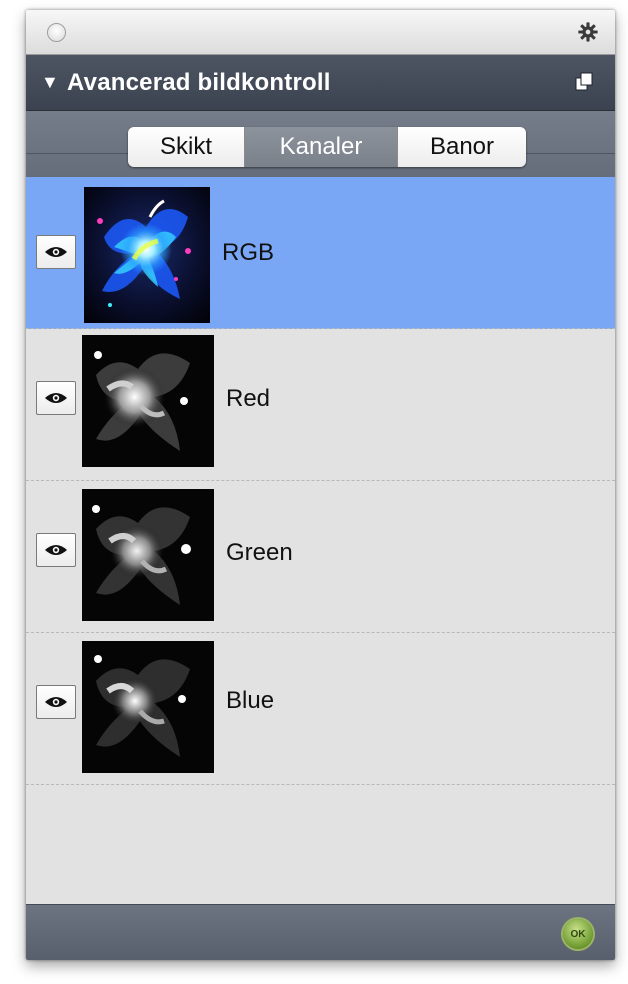 This screenshot has height=984, width=628. I want to click on channel-label-red: Red, so click(248, 398).